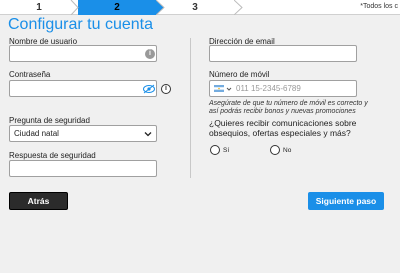 The height and width of the screenshot is (273, 400). Describe the element at coordinates (83, 168) in the screenshot. I see `security-answer-input` at that location.